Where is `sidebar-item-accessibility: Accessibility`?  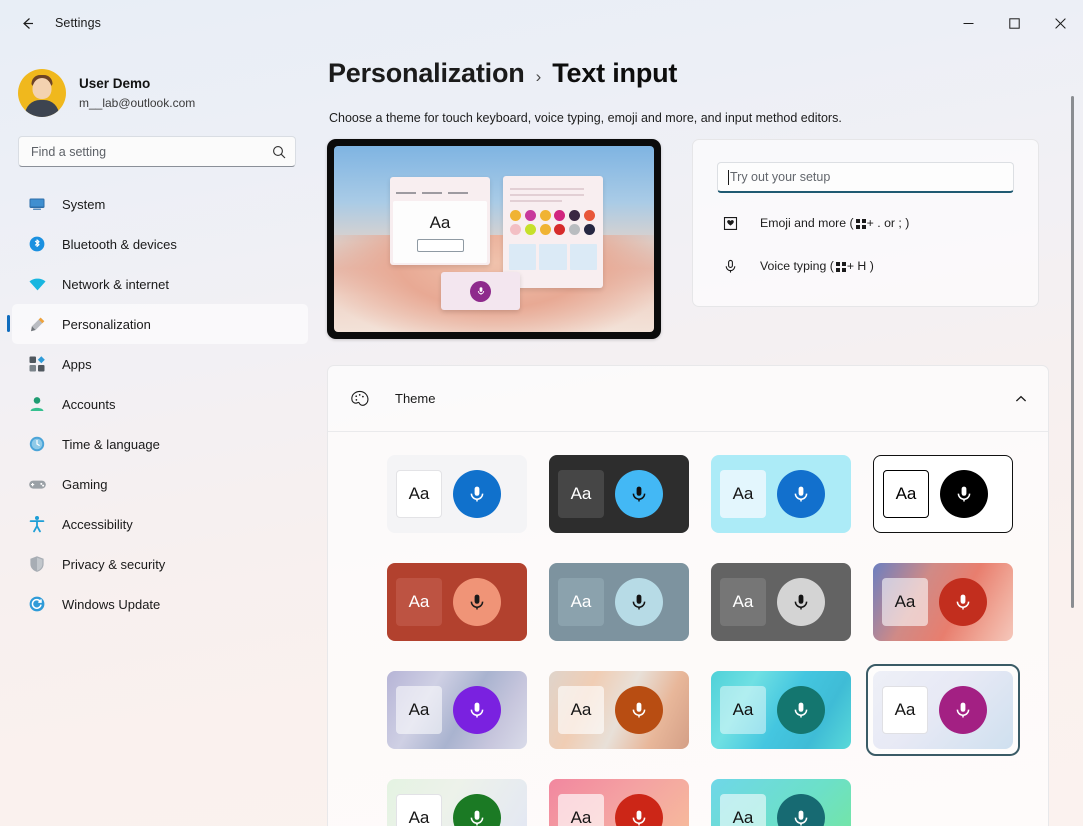 sidebar-item-accessibility: Accessibility is located at coordinates (160, 524).